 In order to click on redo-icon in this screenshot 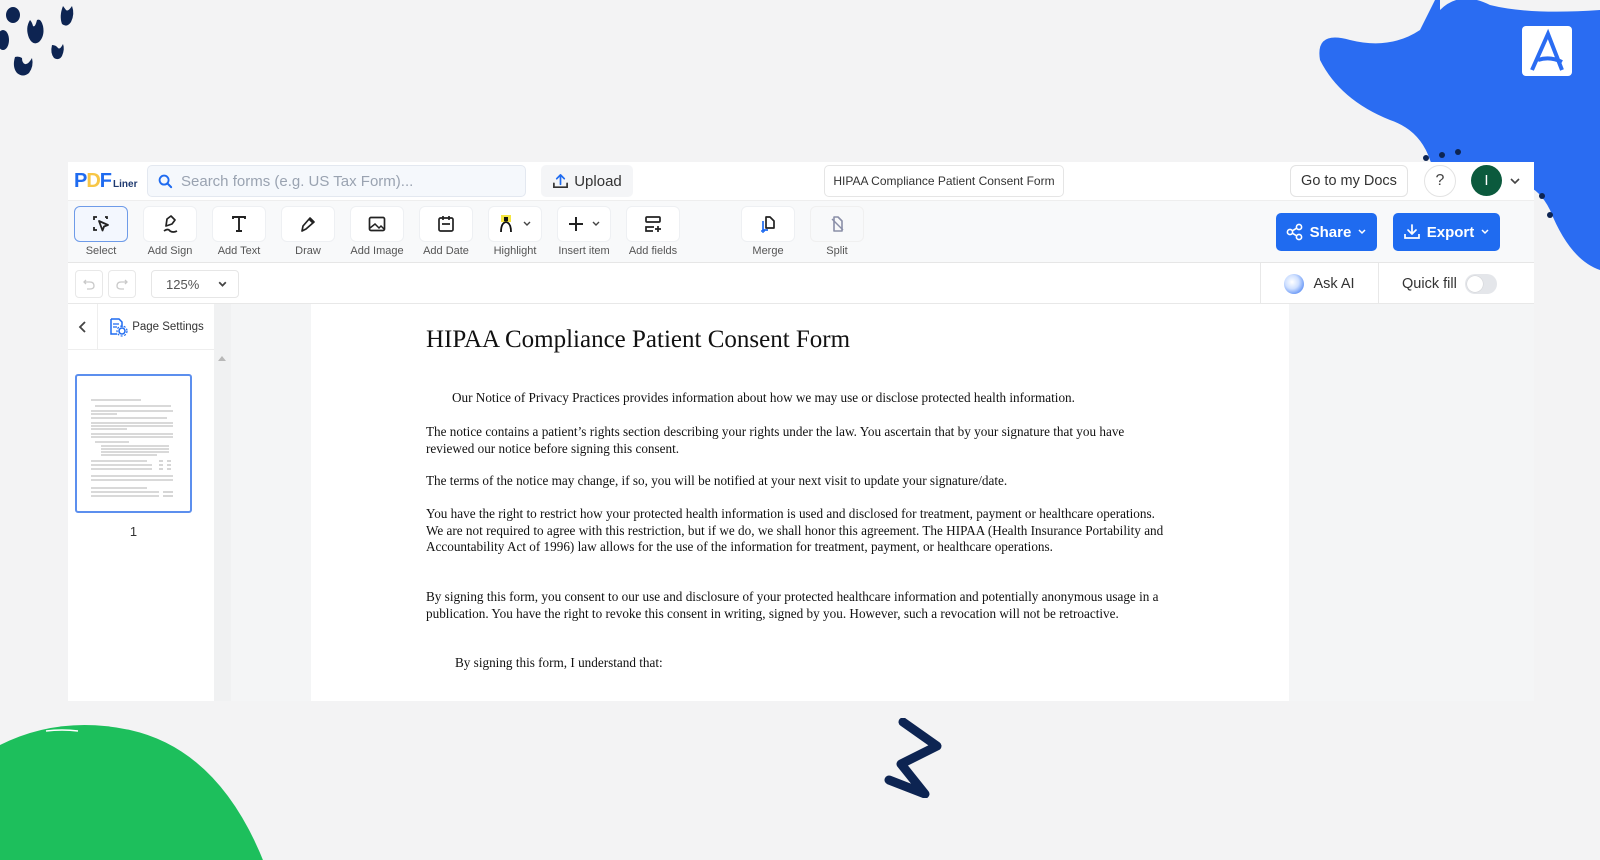, I will do `click(122, 284)`.